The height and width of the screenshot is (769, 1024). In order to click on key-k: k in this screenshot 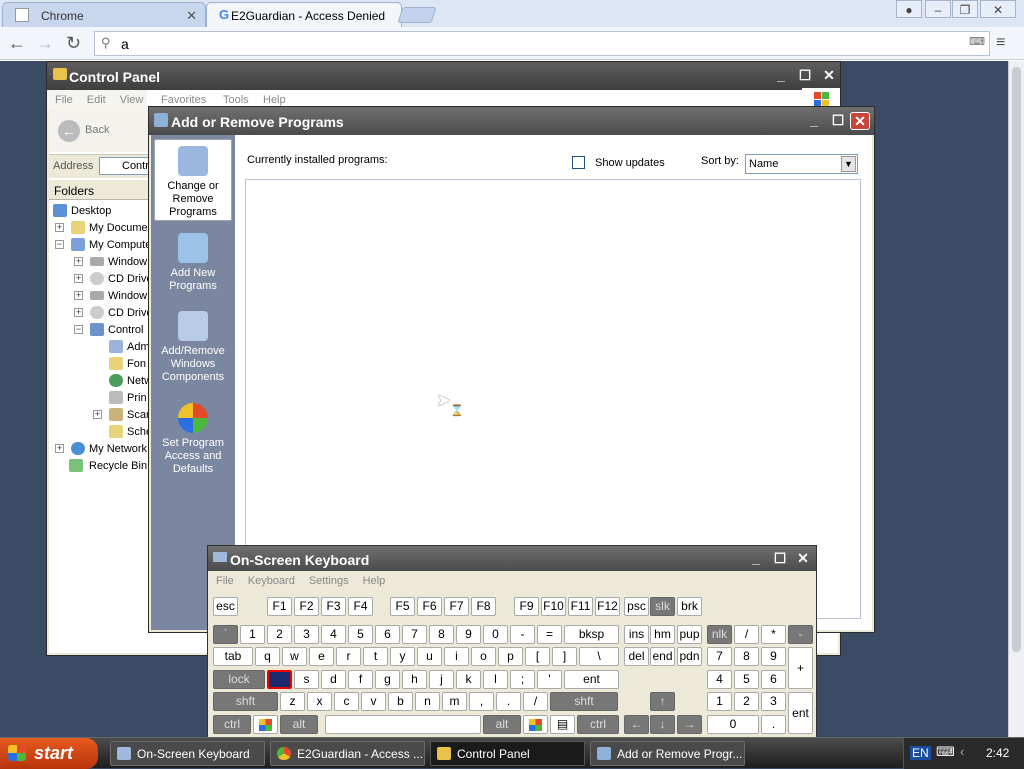, I will do `click(468, 679)`.